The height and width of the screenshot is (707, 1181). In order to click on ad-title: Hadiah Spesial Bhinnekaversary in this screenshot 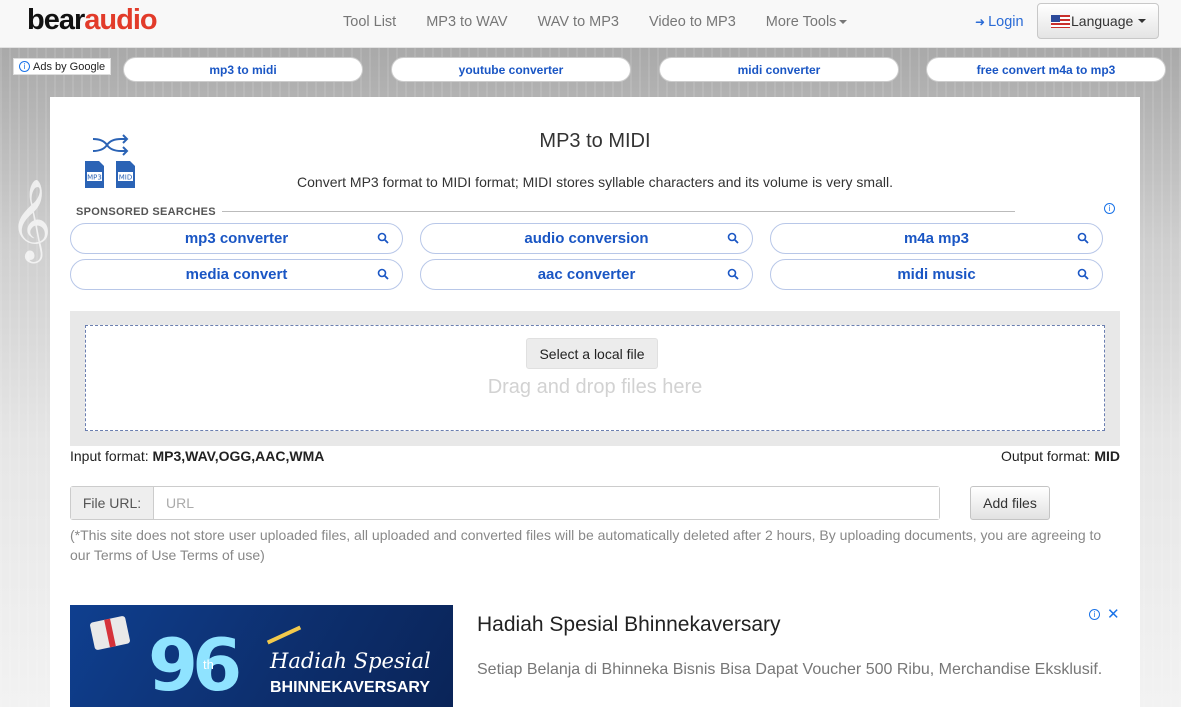, I will do `click(629, 625)`.